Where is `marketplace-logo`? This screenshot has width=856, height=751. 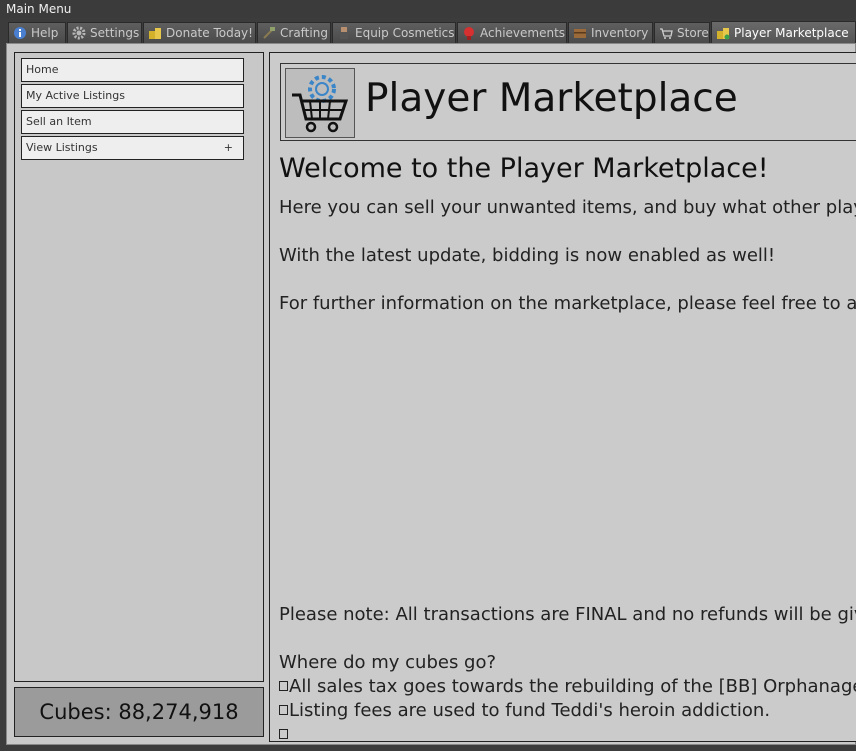 marketplace-logo is located at coordinates (320, 103).